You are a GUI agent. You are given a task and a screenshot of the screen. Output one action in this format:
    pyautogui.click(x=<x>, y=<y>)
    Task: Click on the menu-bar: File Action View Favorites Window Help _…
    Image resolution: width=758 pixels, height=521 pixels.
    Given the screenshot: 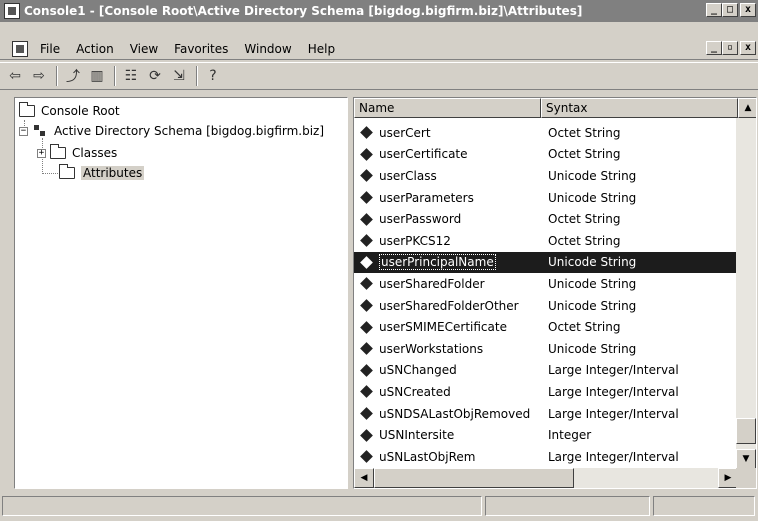 What is the action you would take?
    pyautogui.click(x=379, y=49)
    